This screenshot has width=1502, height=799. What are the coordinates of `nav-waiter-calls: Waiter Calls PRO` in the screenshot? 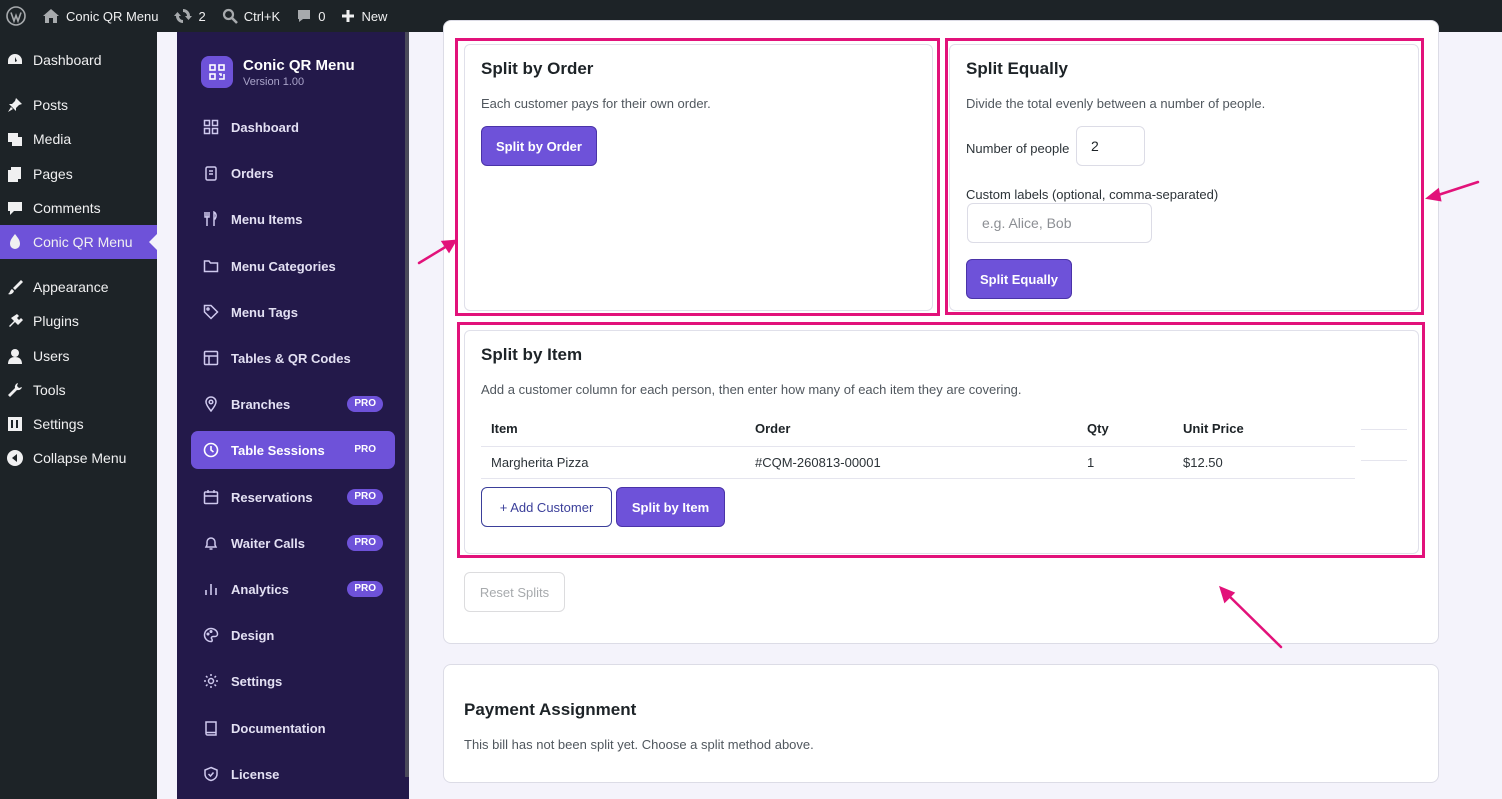 It's located at (293, 543).